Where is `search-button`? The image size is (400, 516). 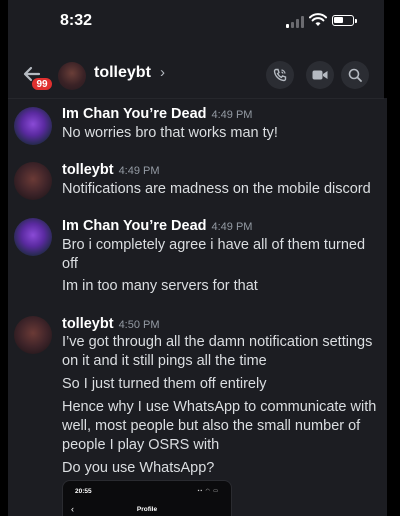
search-button is located at coordinates (355, 75).